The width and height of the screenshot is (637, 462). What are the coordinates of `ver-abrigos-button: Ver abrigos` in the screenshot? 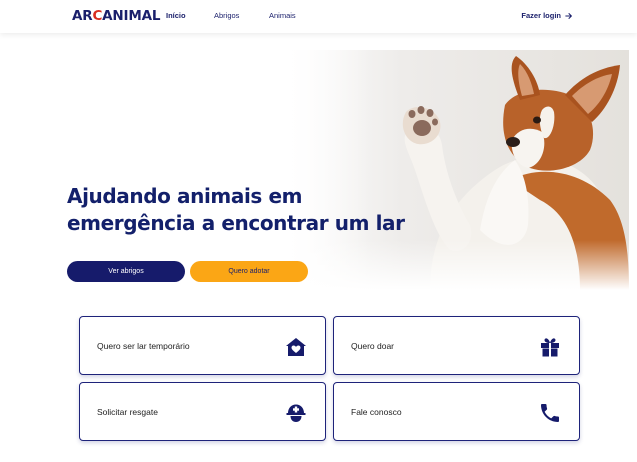 It's located at (126, 271).